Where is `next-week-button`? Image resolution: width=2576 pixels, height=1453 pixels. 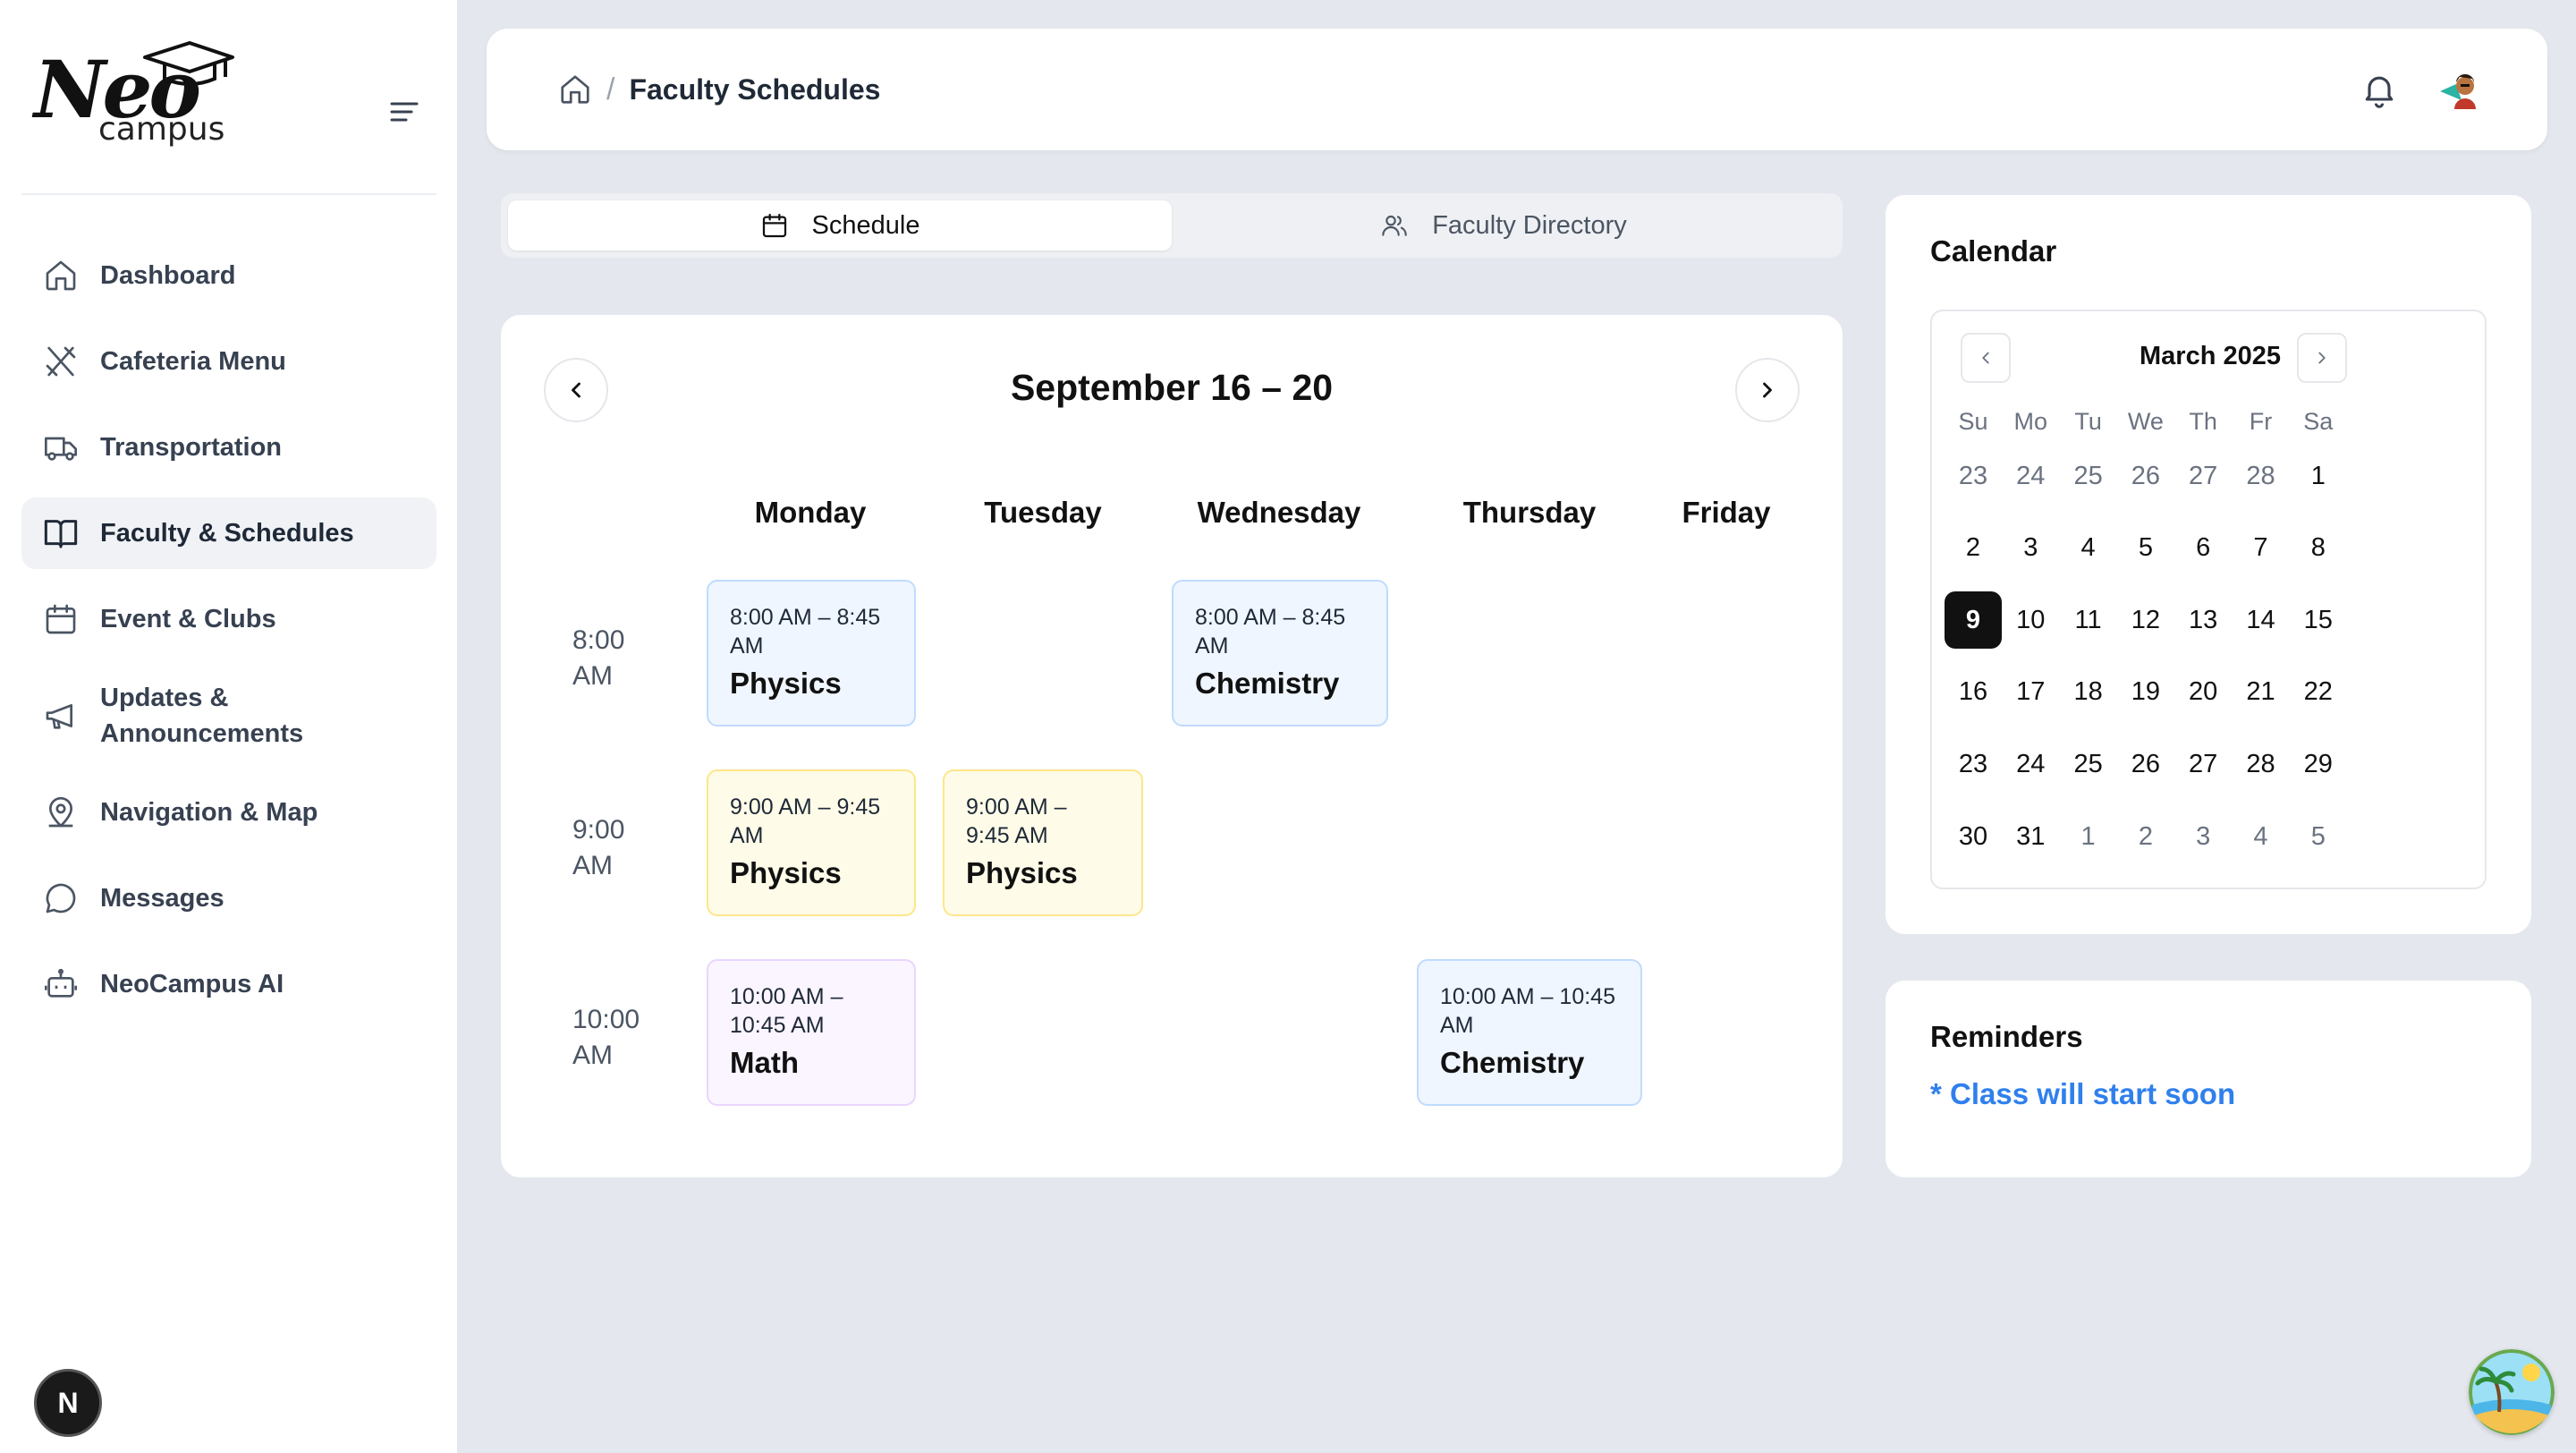
next-week-button is located at coordinates (1767, 390).